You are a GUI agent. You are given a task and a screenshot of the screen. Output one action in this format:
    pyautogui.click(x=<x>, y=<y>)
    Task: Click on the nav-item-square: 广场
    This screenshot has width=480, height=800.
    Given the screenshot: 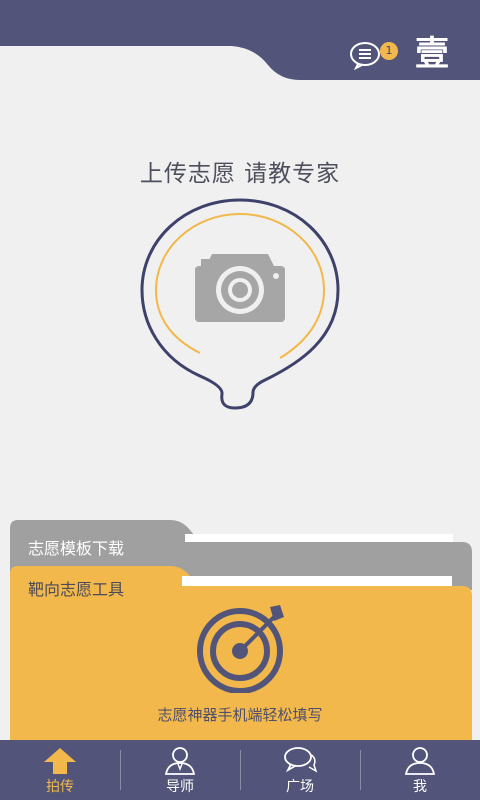 What is the action you would take?
    pyautogui.click(x=300, y=770)
    